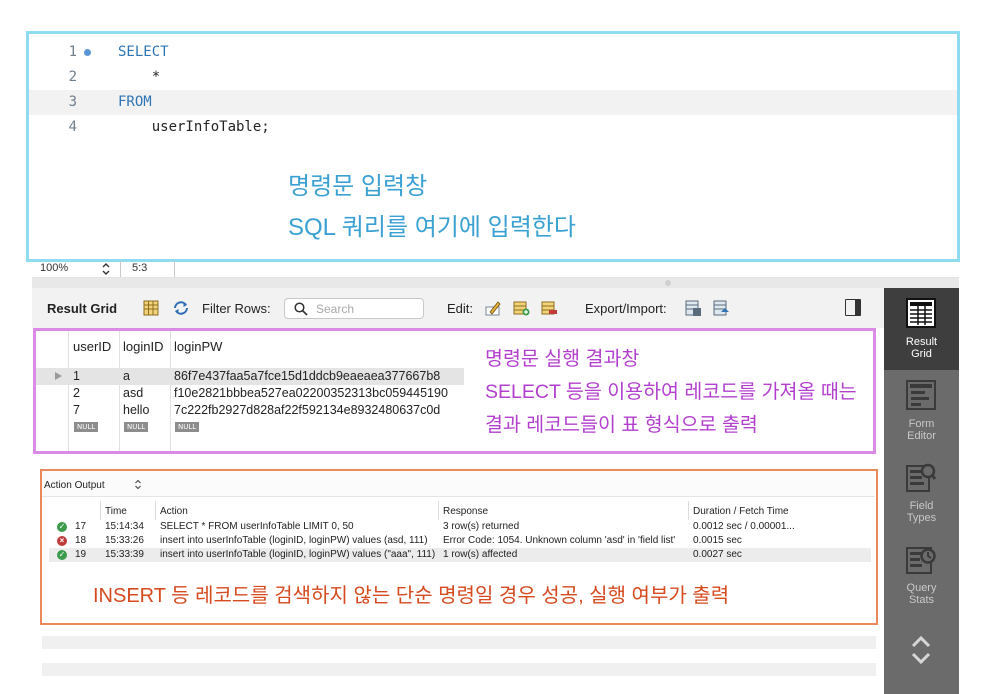 The image size is (984, 694). I want to click on zoom-stepper-icon, so click(106, 269).